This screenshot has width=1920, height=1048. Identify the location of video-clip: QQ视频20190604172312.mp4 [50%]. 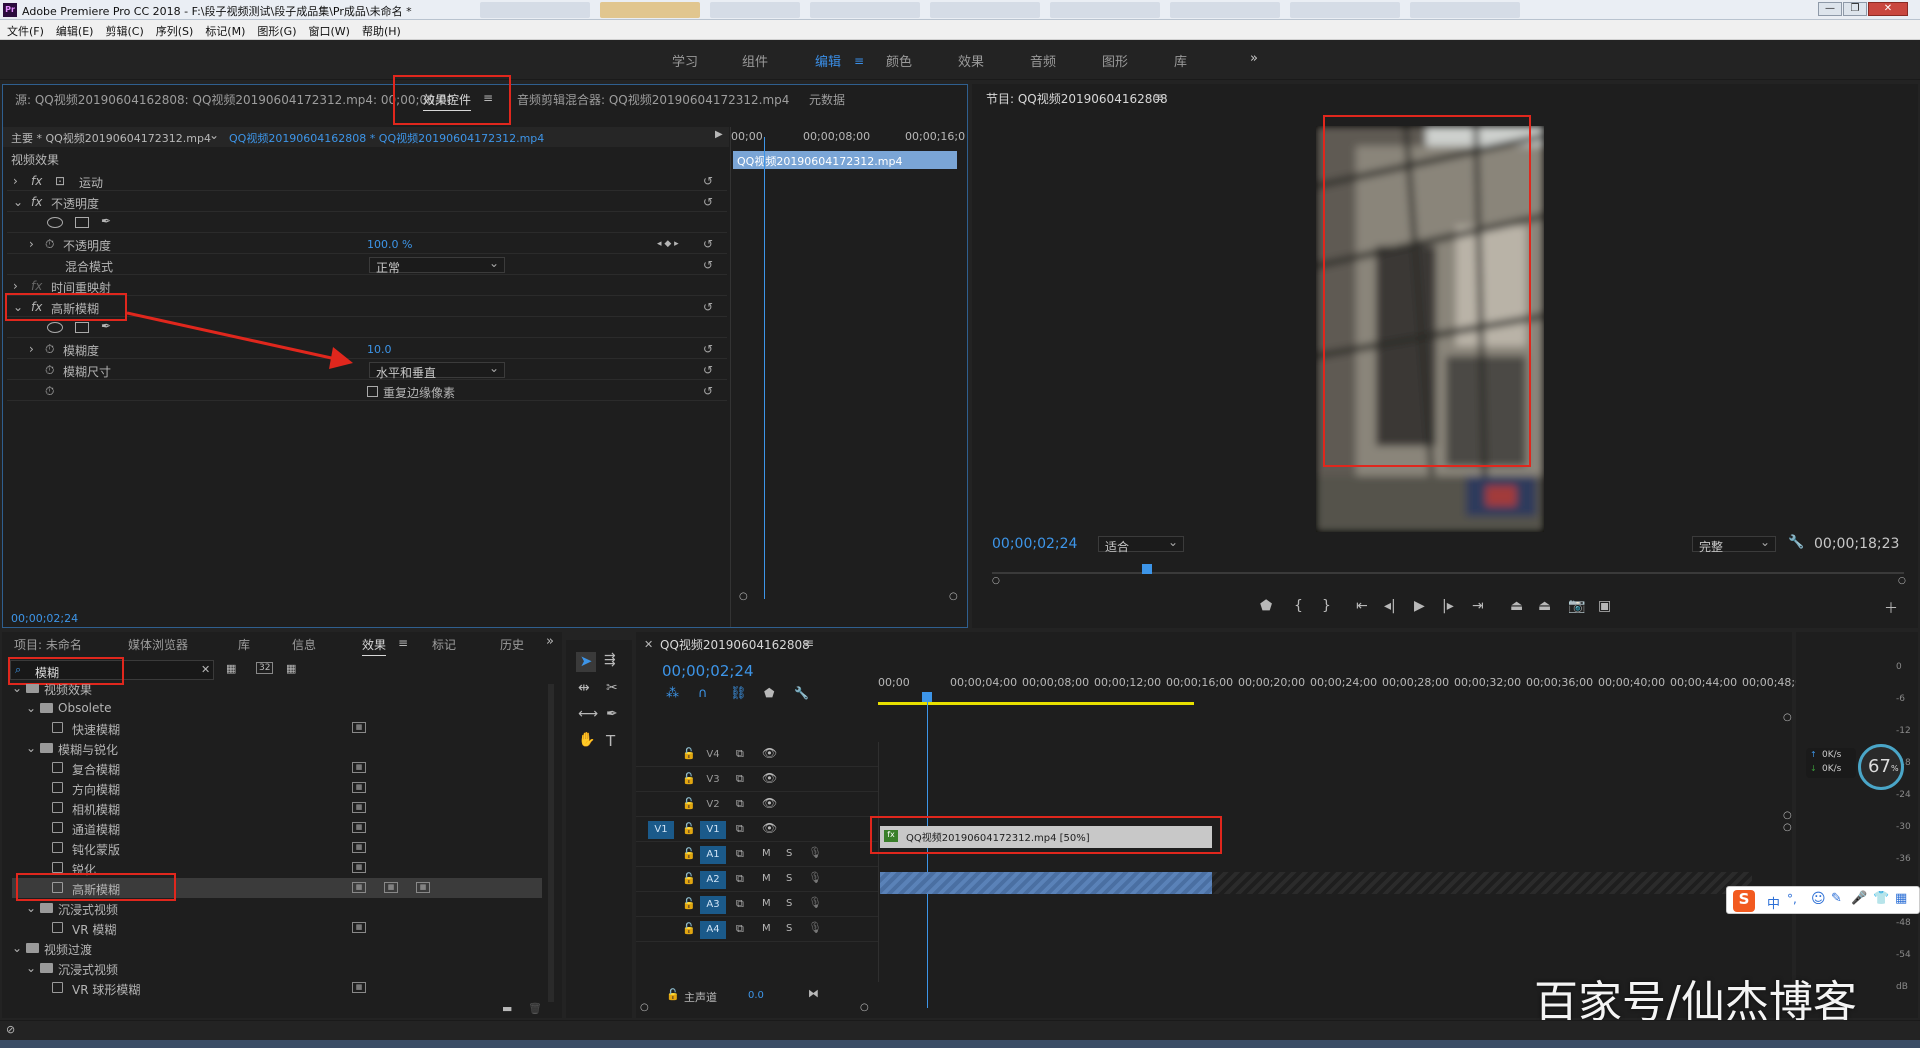
(1046, 837).